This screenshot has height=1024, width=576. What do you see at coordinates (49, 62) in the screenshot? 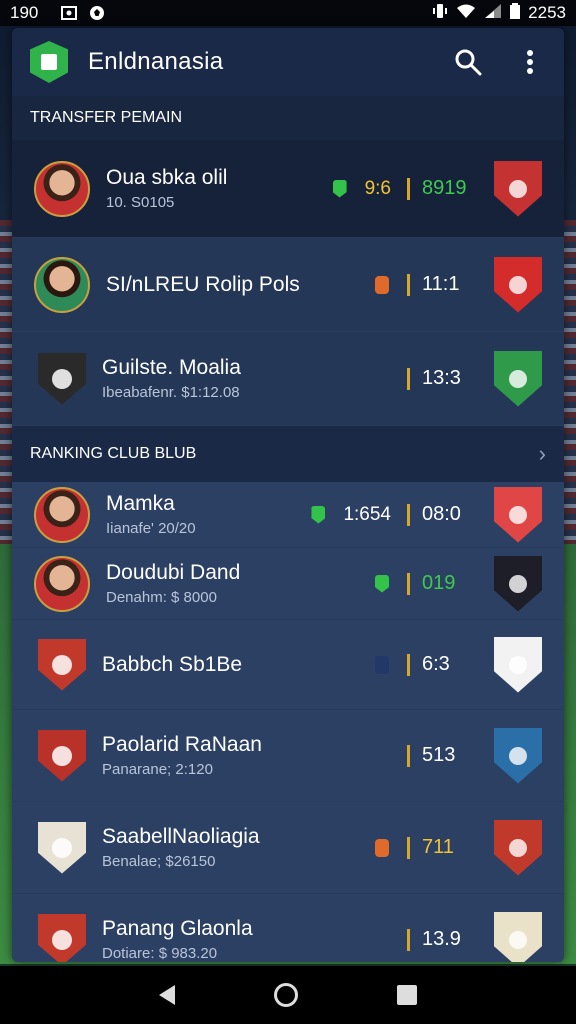
I see `app-logo` at bounding box center [49, 62].